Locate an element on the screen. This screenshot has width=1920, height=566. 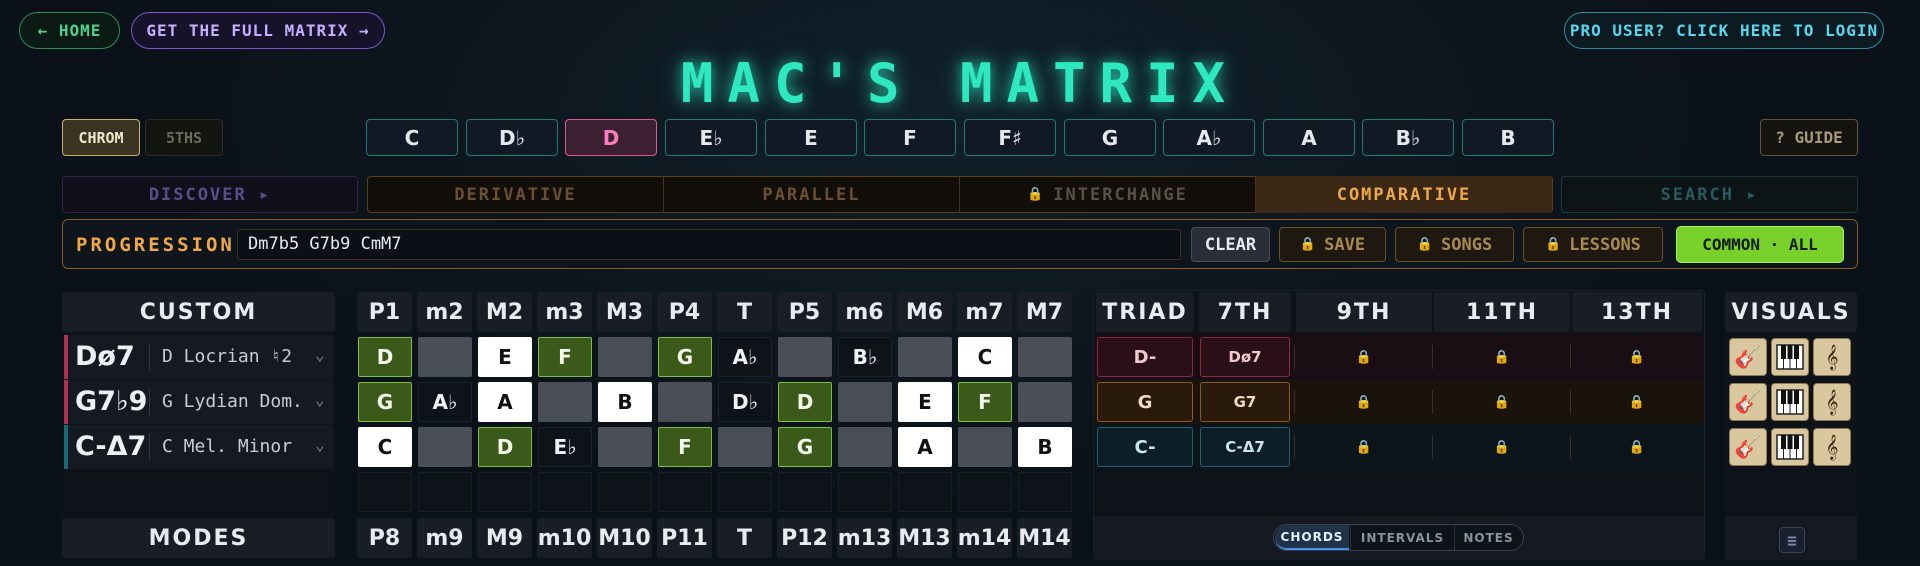
get-full-matrix-button: GET THE FULL MATRIX → is located at coordinates (258, 30).